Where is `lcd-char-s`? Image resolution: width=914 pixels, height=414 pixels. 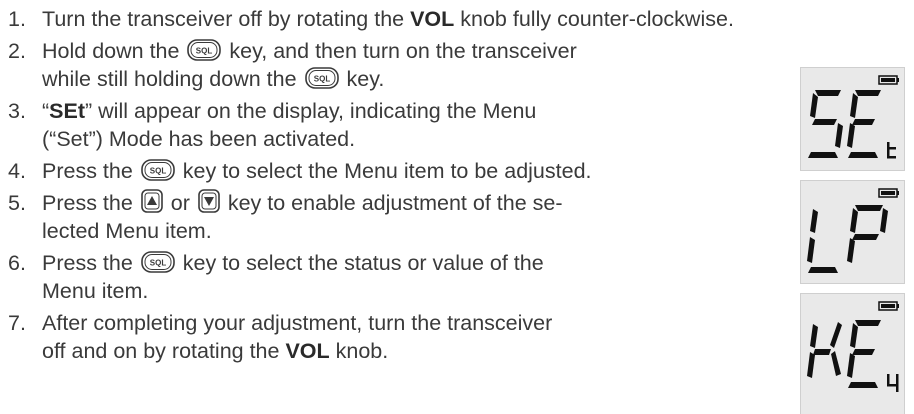 lcd-char-s is located at coordinates (825, 124).